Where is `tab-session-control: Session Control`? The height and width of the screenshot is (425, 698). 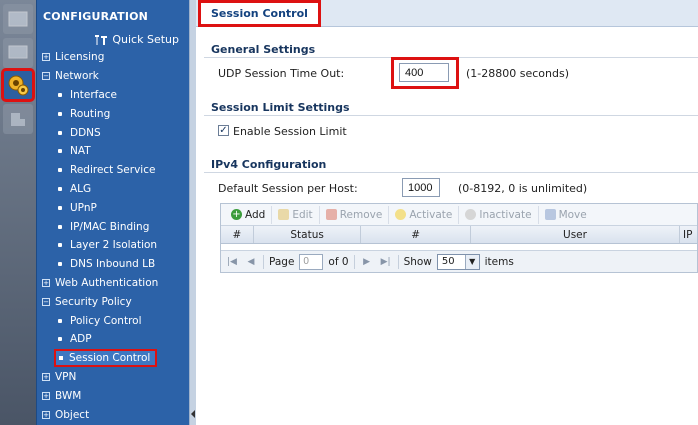 tab-session-control: Session Control is located at coordinates (259, 13).